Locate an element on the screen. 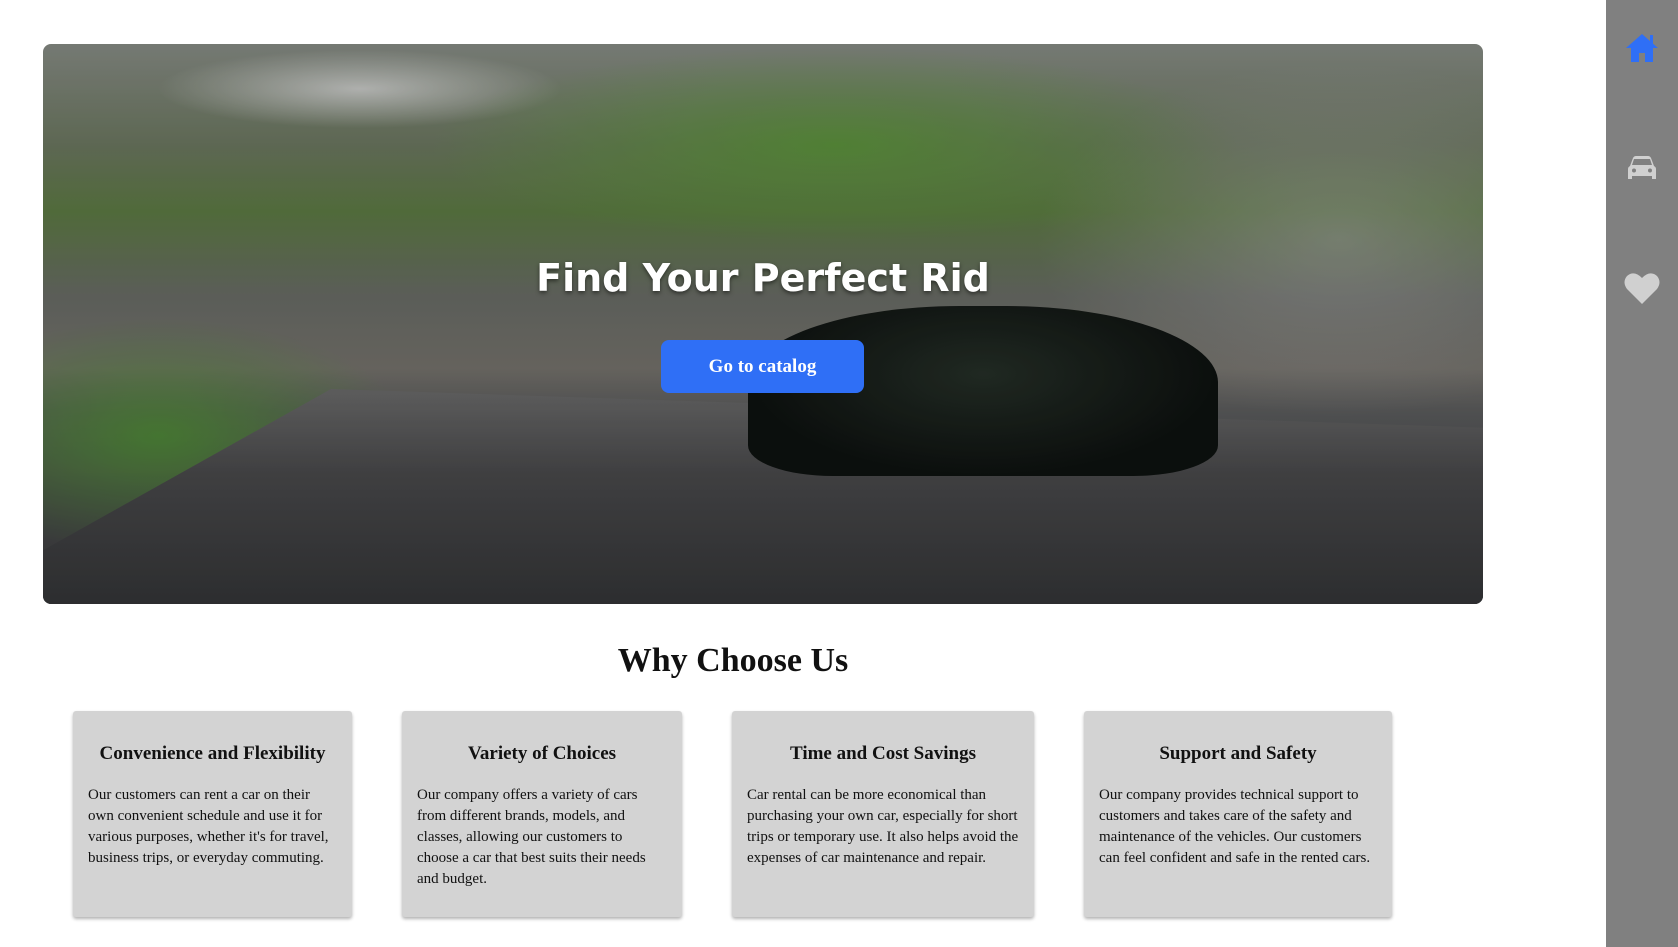 The height and width of the screenshot is (947, 1678). sidebar-item-cars is located at coordinates (1642, 168).